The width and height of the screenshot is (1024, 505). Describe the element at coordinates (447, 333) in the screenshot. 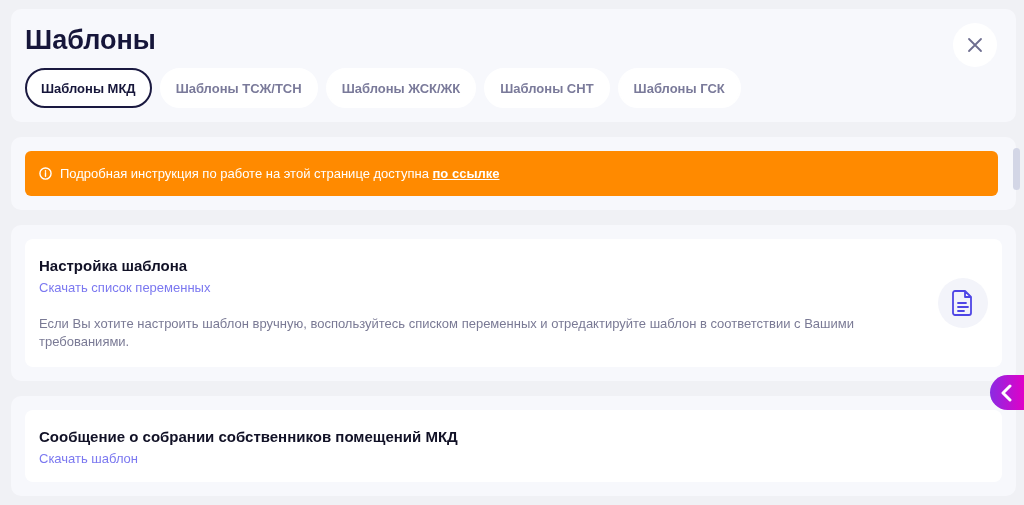

I see `card-description: Если Вы хотите настроить шаблон вручную, воспользуйтесь списком переменных и отредактируйте шаблон в соответствии с Вашими требованиями.` at that location.